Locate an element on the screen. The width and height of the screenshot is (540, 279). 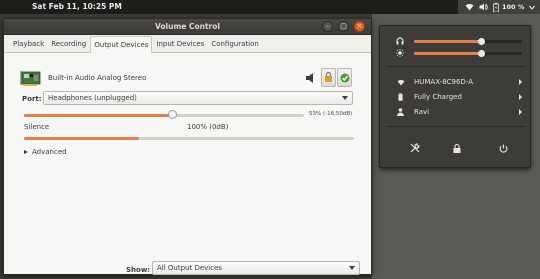
balance-slider-fill is located at coordinates (81, 138).